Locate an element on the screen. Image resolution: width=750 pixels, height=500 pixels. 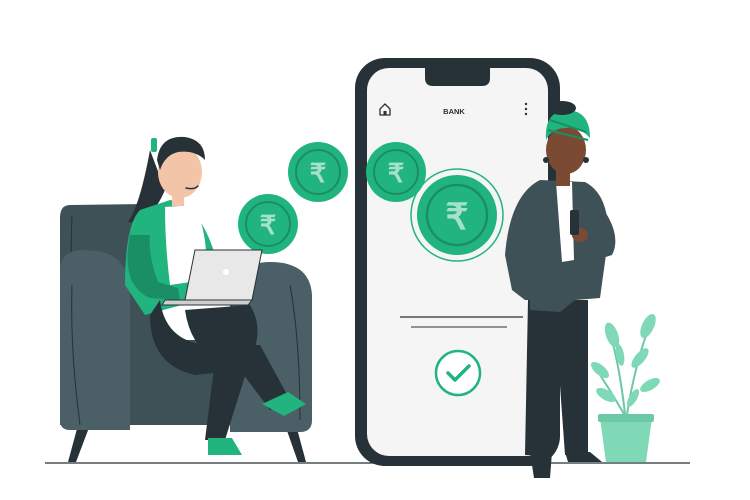
kebab-menu-icon is located at coordinates (526, 109).